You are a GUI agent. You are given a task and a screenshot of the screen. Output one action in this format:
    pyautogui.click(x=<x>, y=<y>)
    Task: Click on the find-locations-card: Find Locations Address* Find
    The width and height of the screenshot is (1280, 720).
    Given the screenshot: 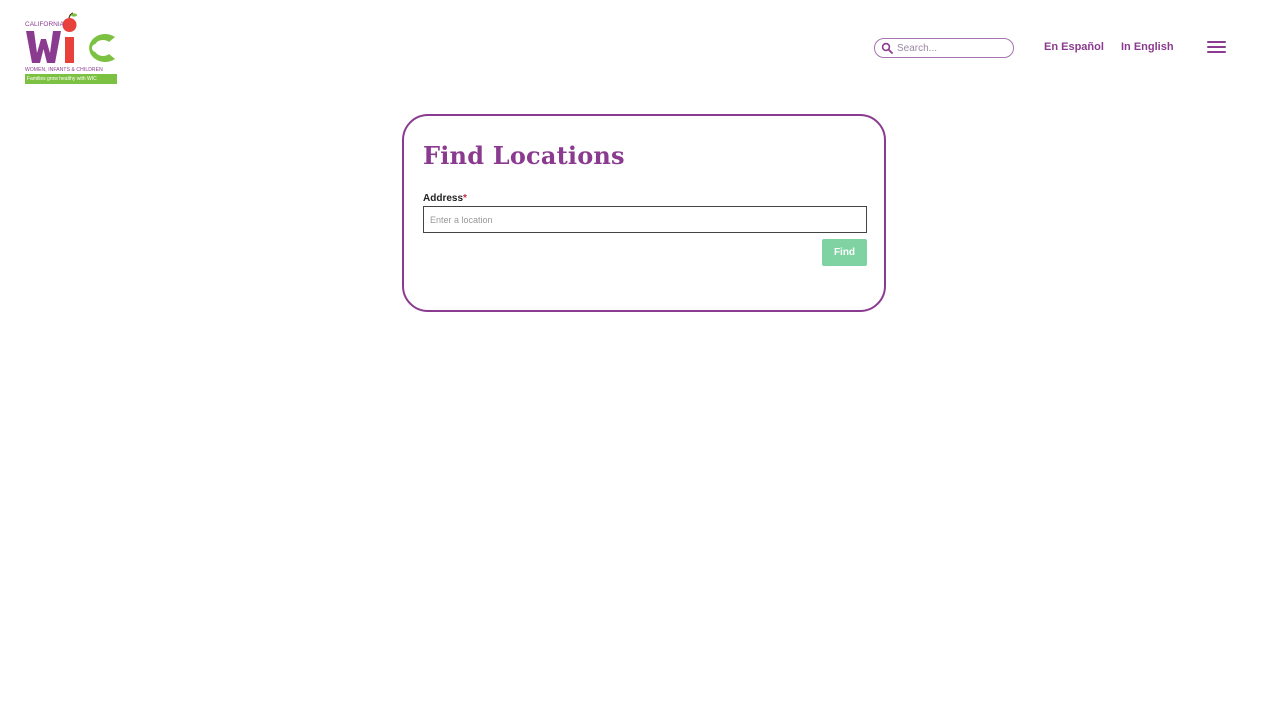 What is the action you would take?
    pyautogui.click(x=644, y=213)
    